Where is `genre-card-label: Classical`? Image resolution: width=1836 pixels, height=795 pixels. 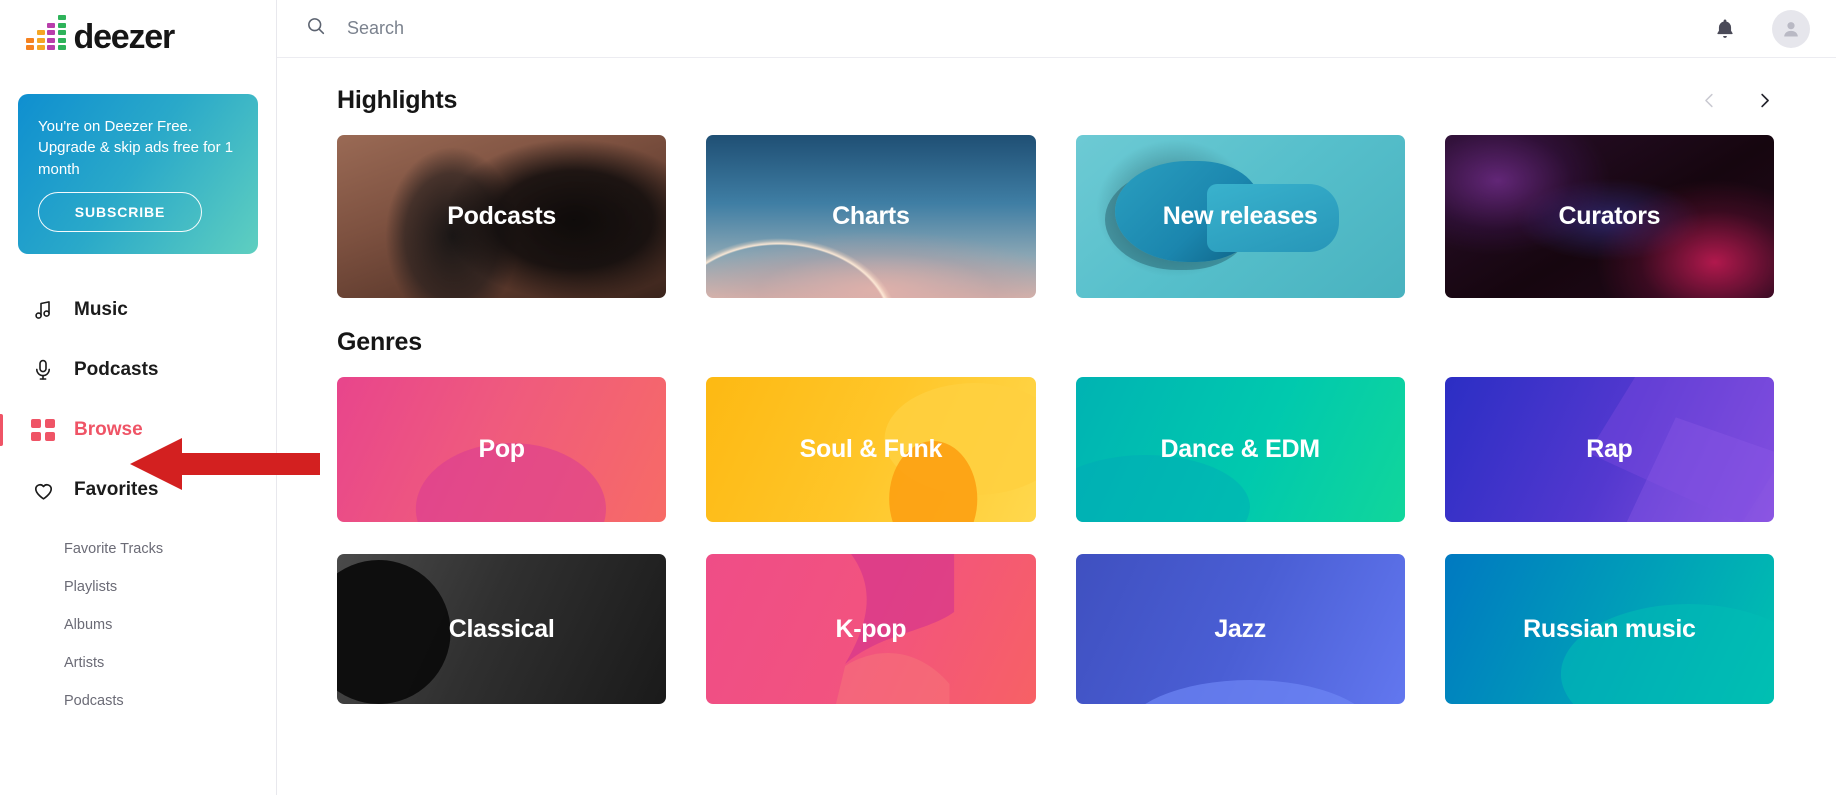
genre-card-label: Classical is located at coordinates (501, 628).